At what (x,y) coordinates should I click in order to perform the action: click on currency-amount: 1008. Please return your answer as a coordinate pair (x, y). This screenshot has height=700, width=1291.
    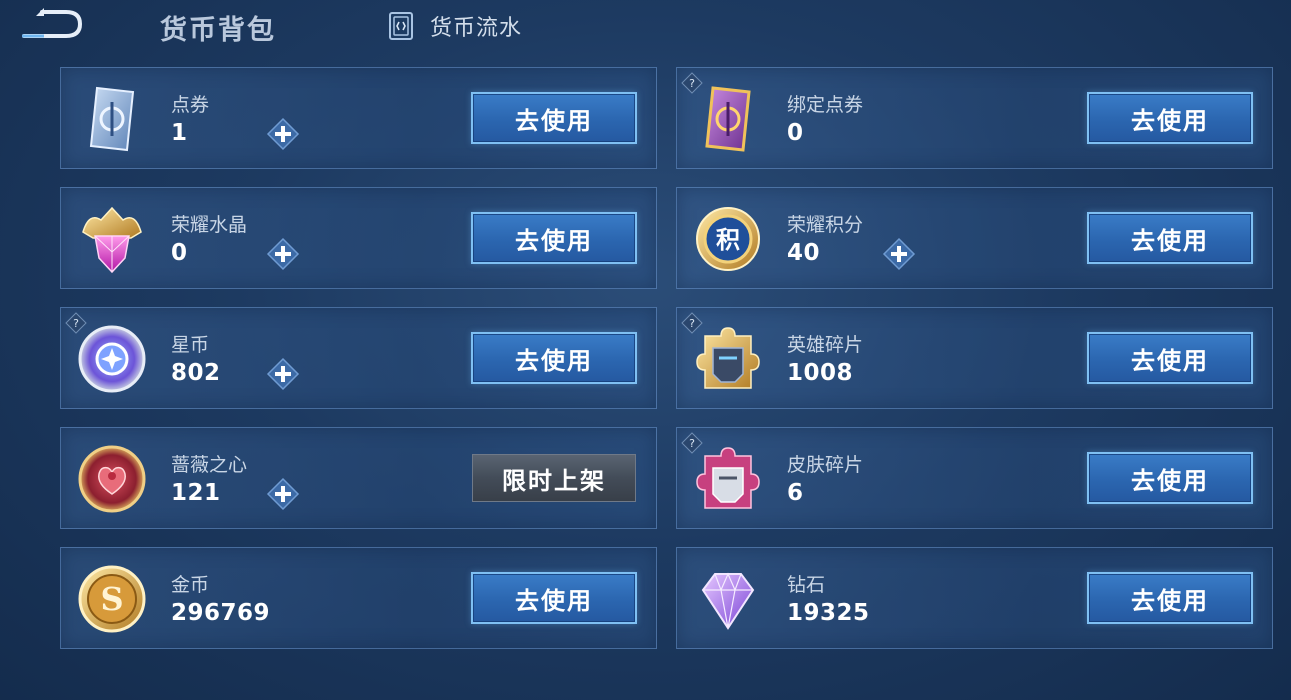
    Looking at the image, I should click on (820, 373).